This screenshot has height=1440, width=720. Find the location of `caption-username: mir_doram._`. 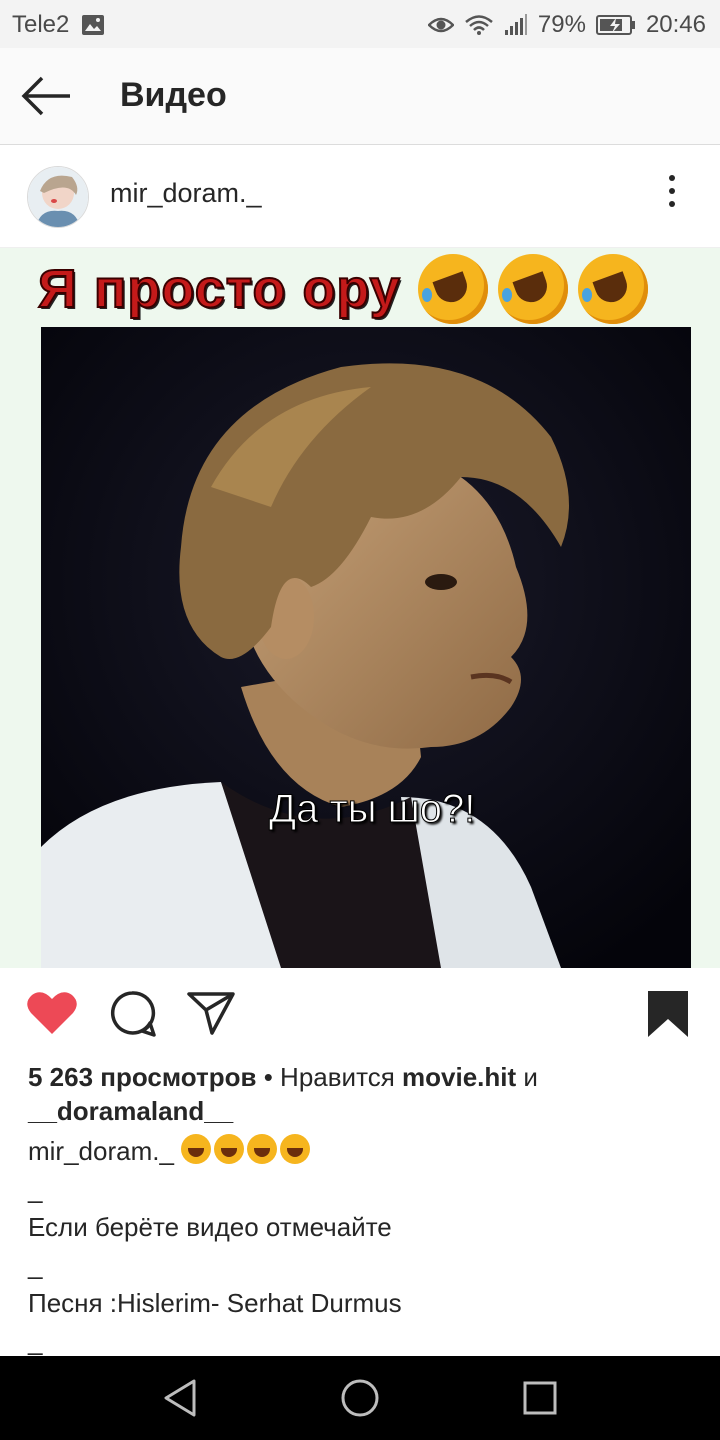

caption-username: mir_doram._ is located at coordinates (101, 1151).